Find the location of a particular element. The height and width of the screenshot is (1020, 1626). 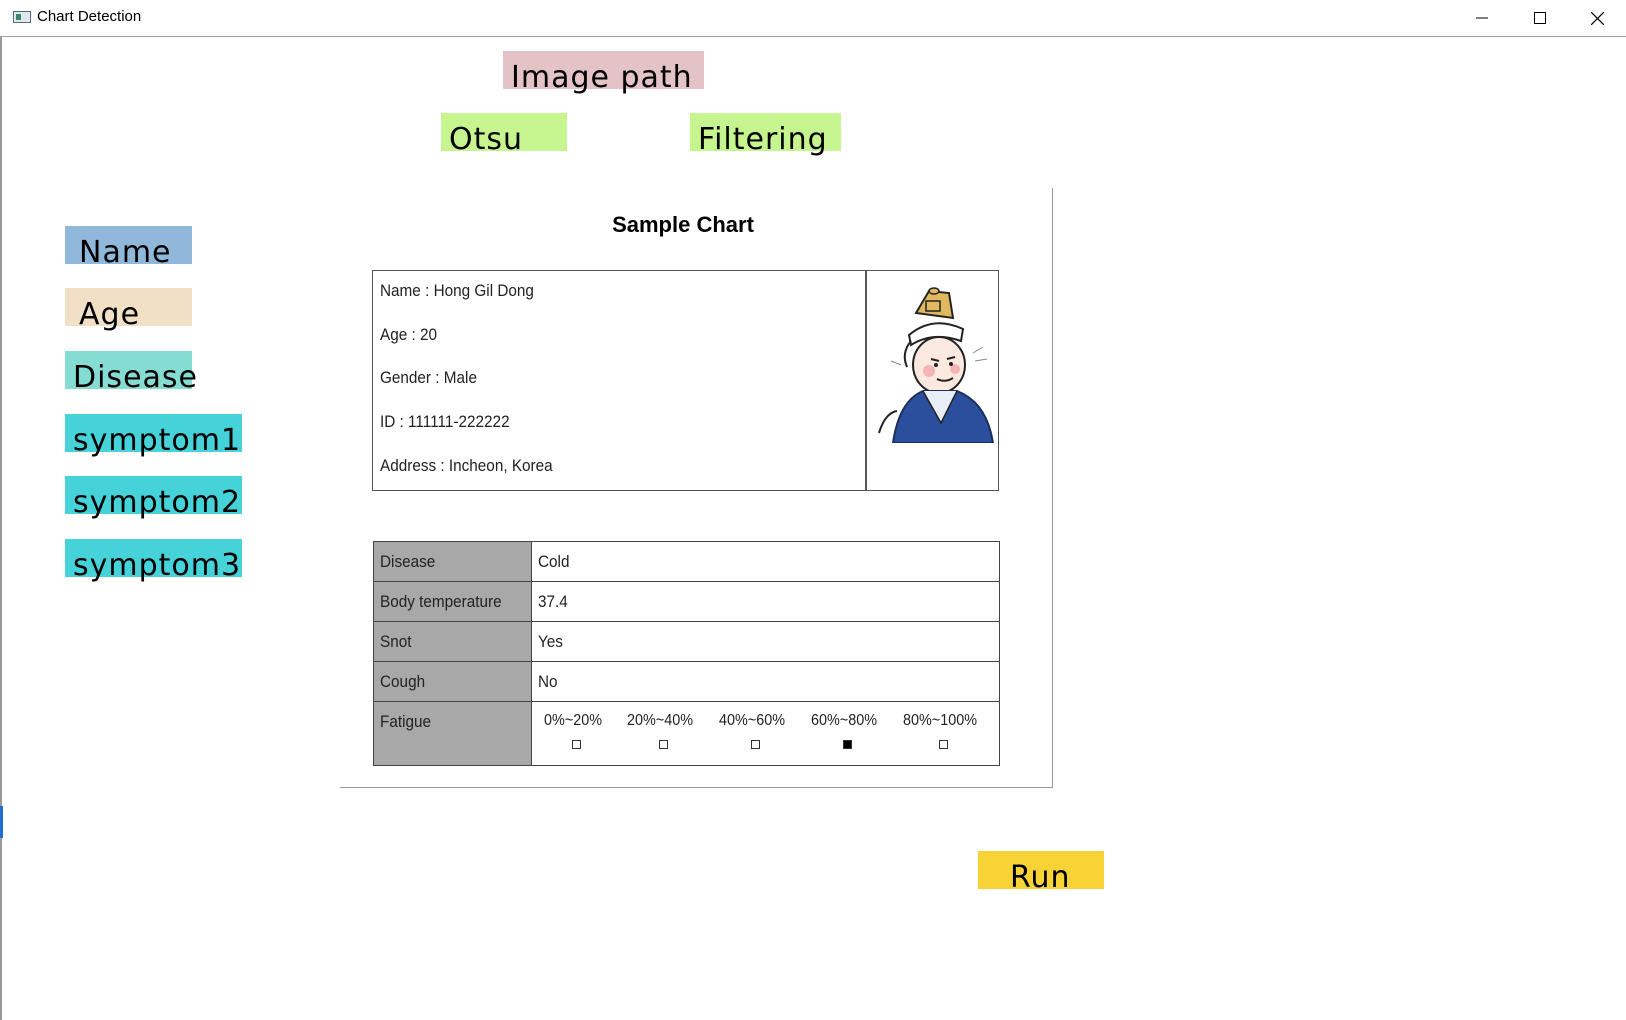

table-key: Cough is located at coordinates (452, 681).